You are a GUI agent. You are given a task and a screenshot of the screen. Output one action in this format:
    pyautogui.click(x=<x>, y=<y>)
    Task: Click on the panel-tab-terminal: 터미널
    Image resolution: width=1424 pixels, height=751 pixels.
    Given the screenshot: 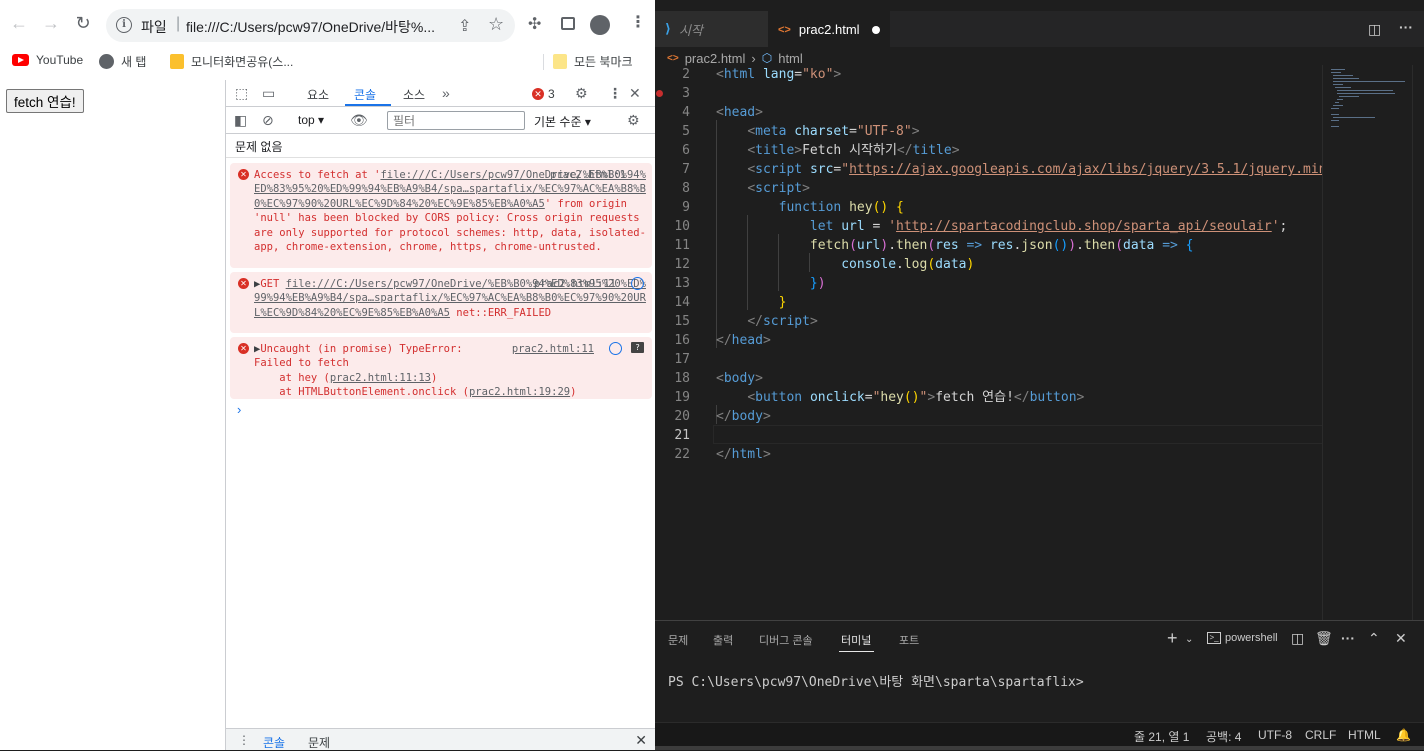 What is the action you would take?
    pyautogui.click(x=856, y=640)
    